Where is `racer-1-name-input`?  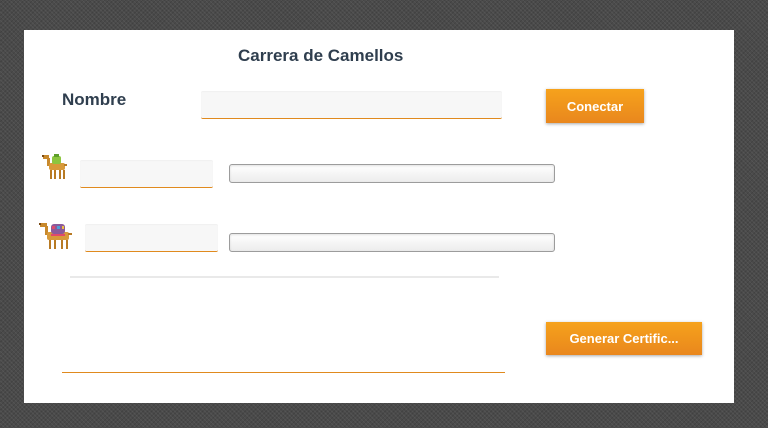 racer-1-name-input is located at coordinates (146, 174).